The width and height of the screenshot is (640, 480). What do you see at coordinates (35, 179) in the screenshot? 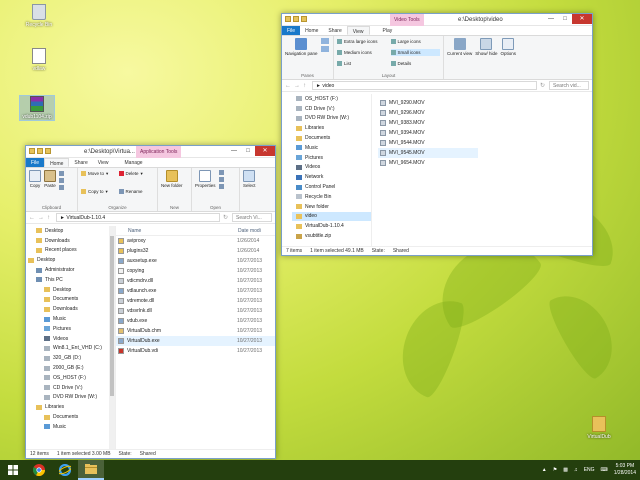
I see `copy-button: Copy` at bounding box center [35, 179].